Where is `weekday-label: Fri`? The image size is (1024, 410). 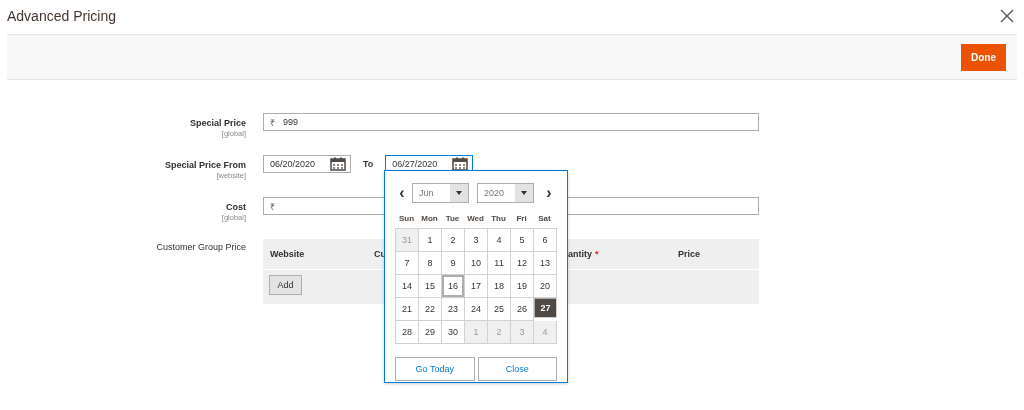
weekday-label: Fri is located at coordinates (521, 218).